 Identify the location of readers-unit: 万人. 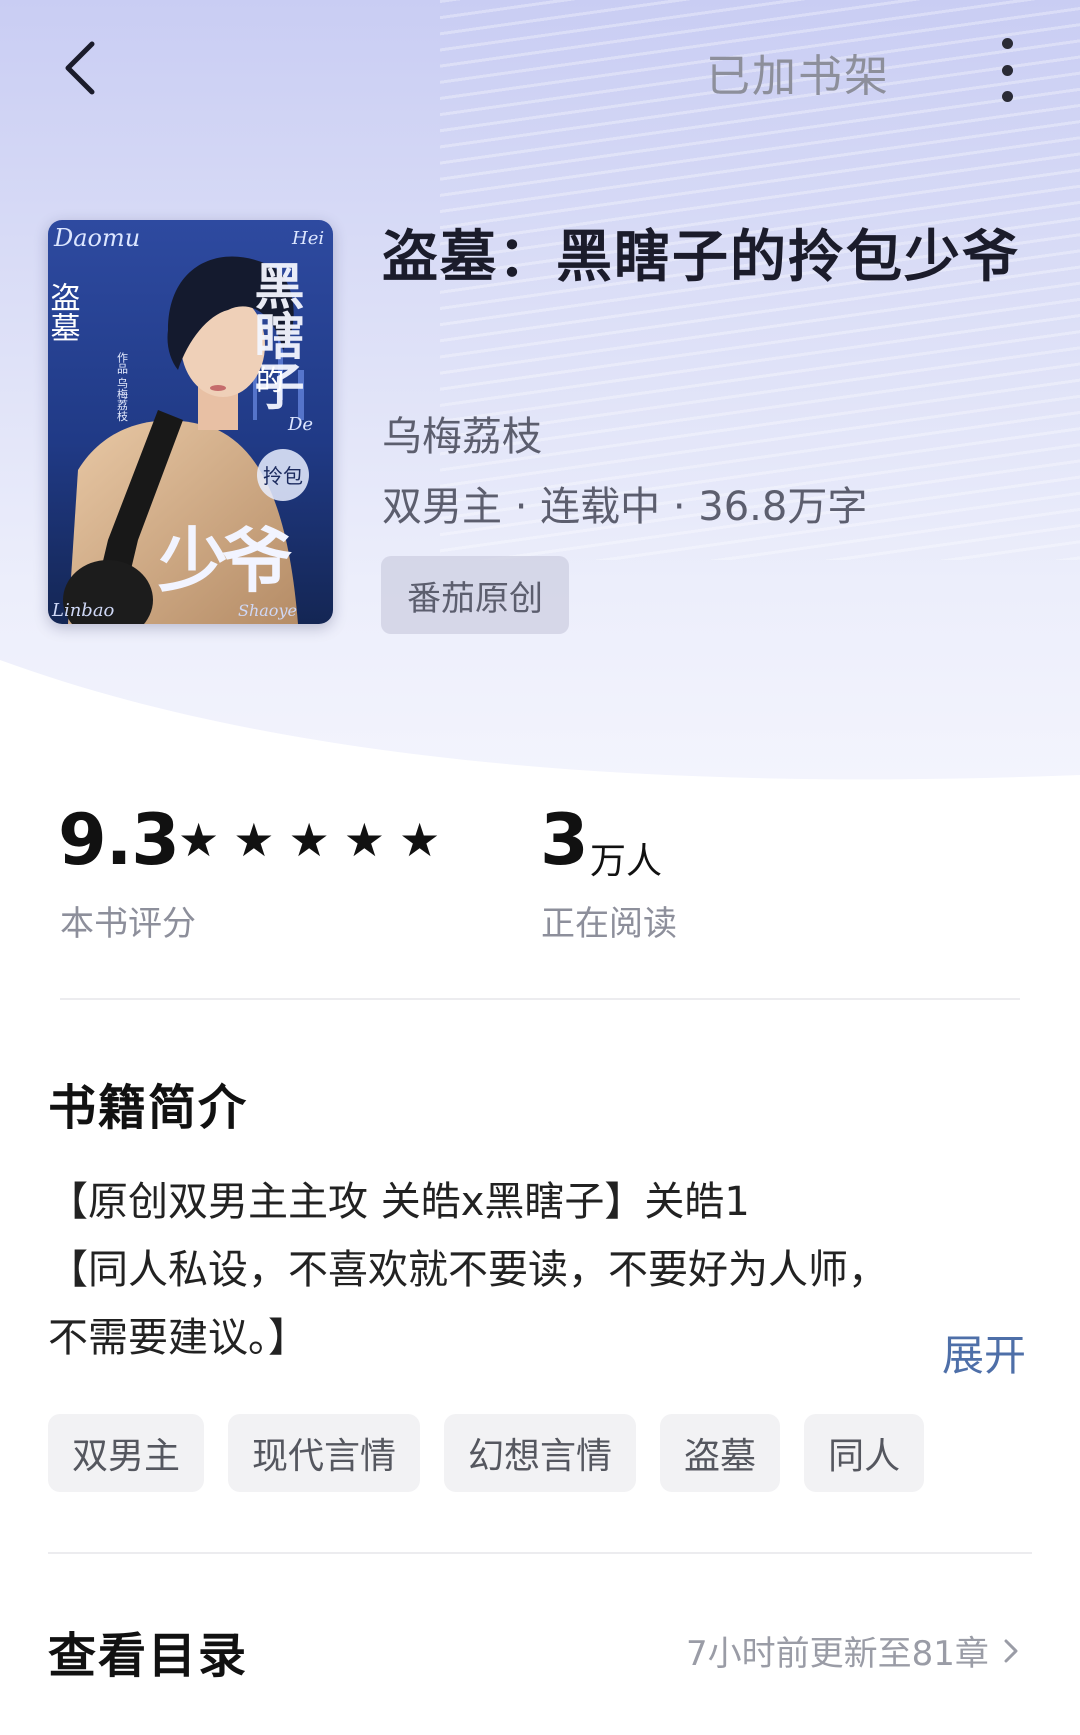
(626, 861).